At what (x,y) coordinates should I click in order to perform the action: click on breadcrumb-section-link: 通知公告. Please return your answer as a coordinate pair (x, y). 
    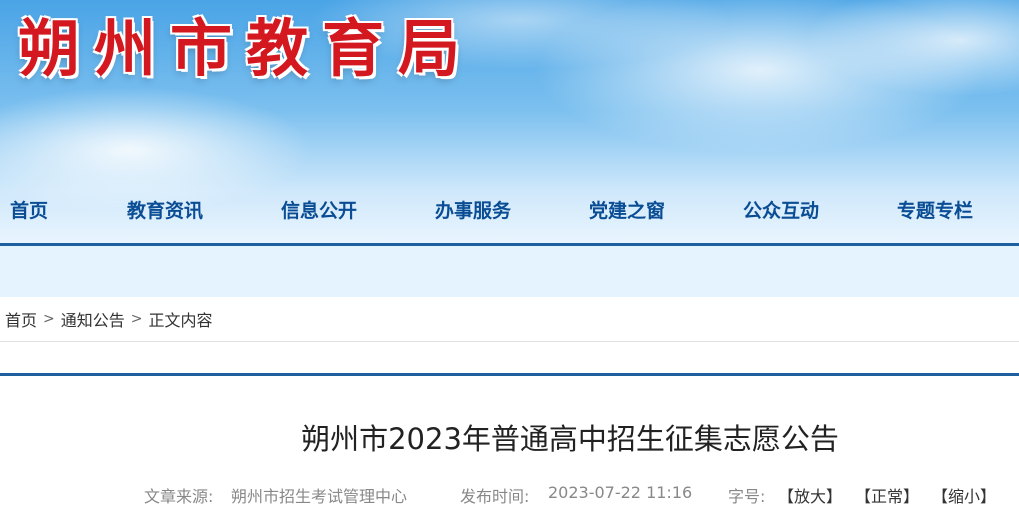
    Looking at the image, I should click on (93, 319).